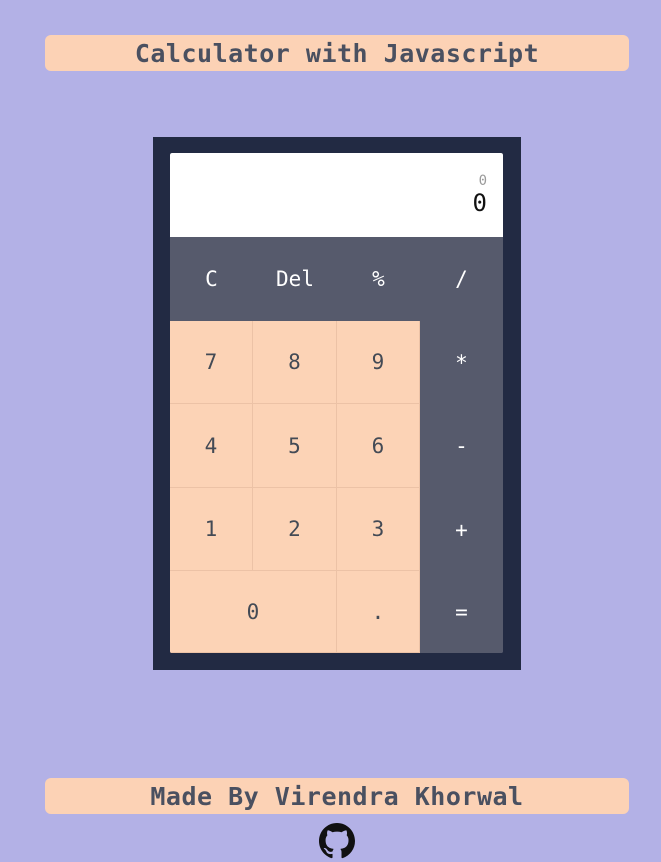 The width and height of the screenshot is (661, 862). What do you see at coordinates (295, 279) in the screenshot?
I see `delete-button: Del` at bounding box center [295, 279].